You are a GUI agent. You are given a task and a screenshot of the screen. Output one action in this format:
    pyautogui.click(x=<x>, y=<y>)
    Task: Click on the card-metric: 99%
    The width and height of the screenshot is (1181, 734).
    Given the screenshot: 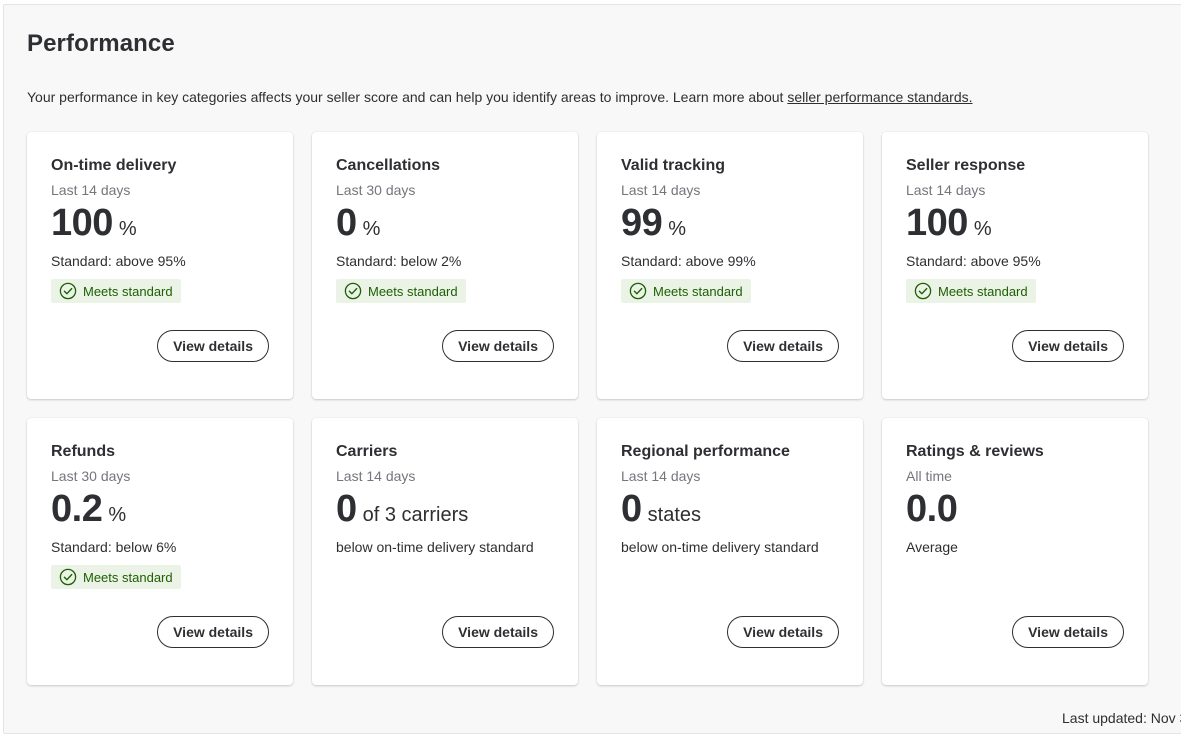 What is the action you would take?
    pyautogui.click(x=653, y=223)
    